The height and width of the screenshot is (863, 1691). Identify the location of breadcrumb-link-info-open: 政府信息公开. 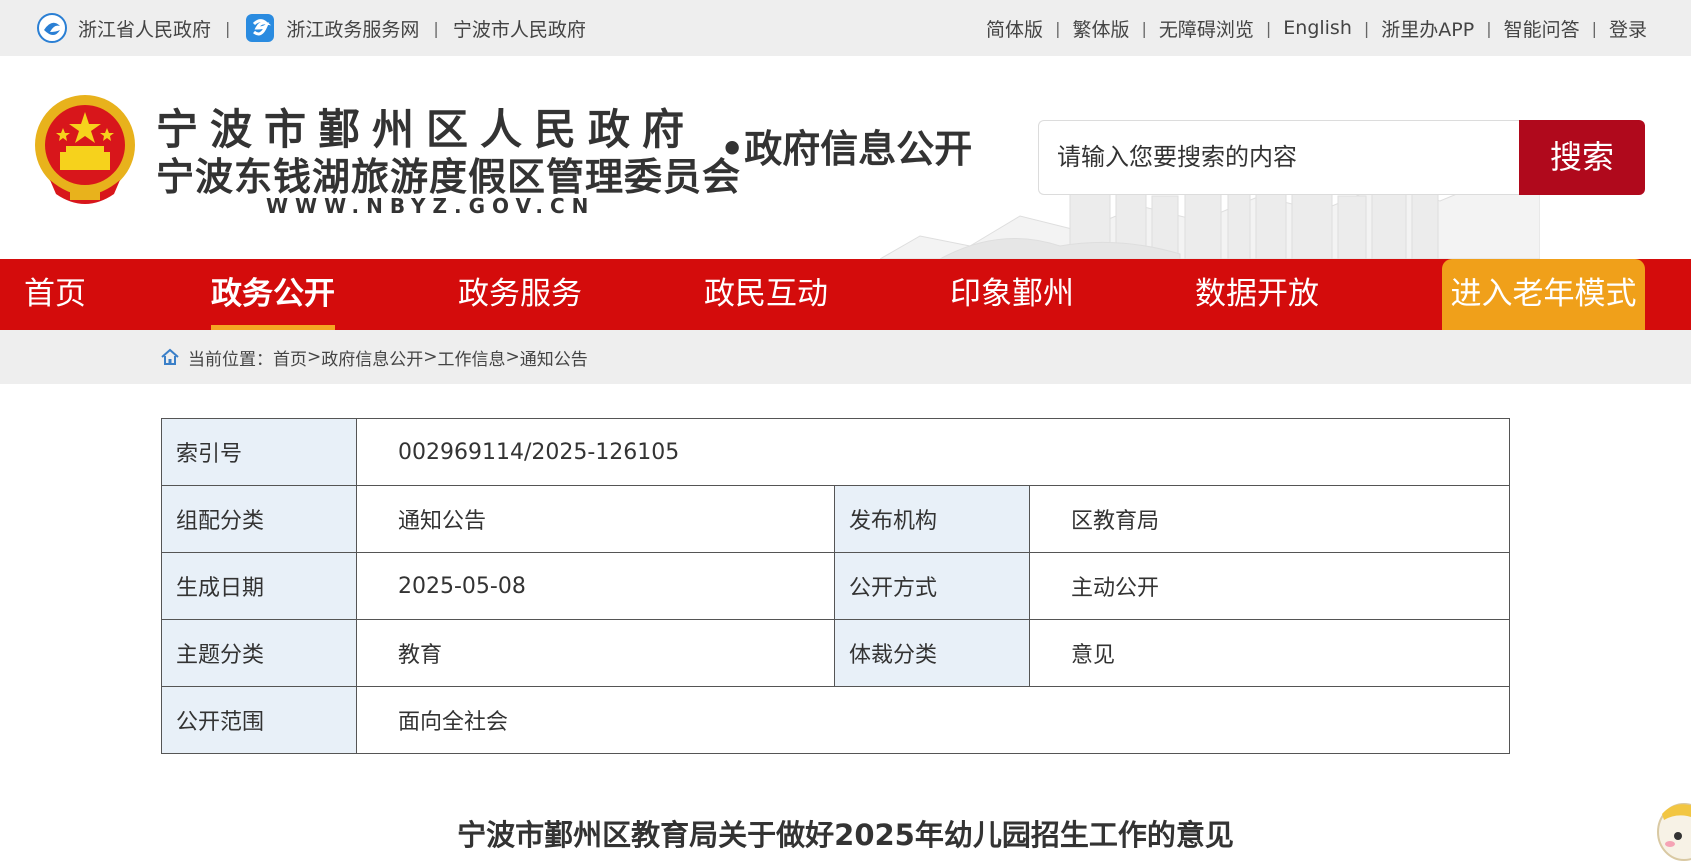
(372, 357).